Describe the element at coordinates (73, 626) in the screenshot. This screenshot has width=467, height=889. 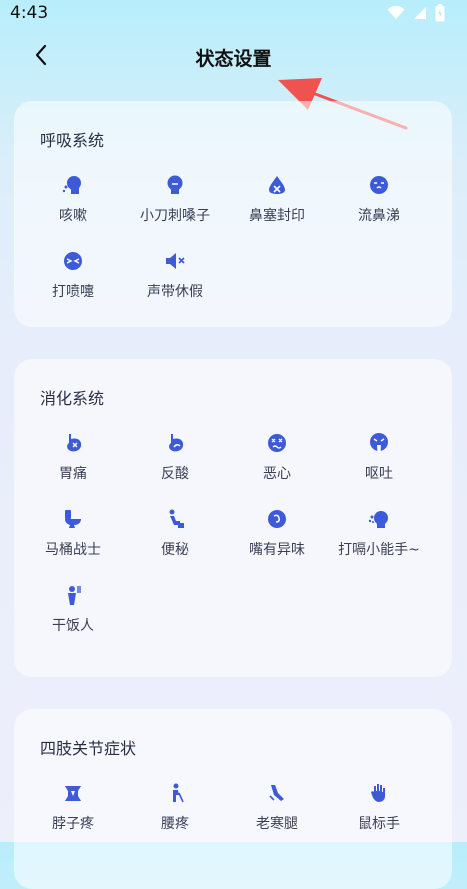
I see `symptom-label: 干饭人` at that location.